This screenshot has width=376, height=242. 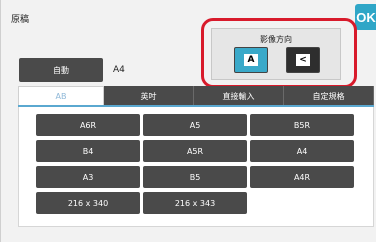 What do you see at coordinates (195, 125) in the screenshot?
I see `size-button-a5: A5` at bounding box center [195, 125].